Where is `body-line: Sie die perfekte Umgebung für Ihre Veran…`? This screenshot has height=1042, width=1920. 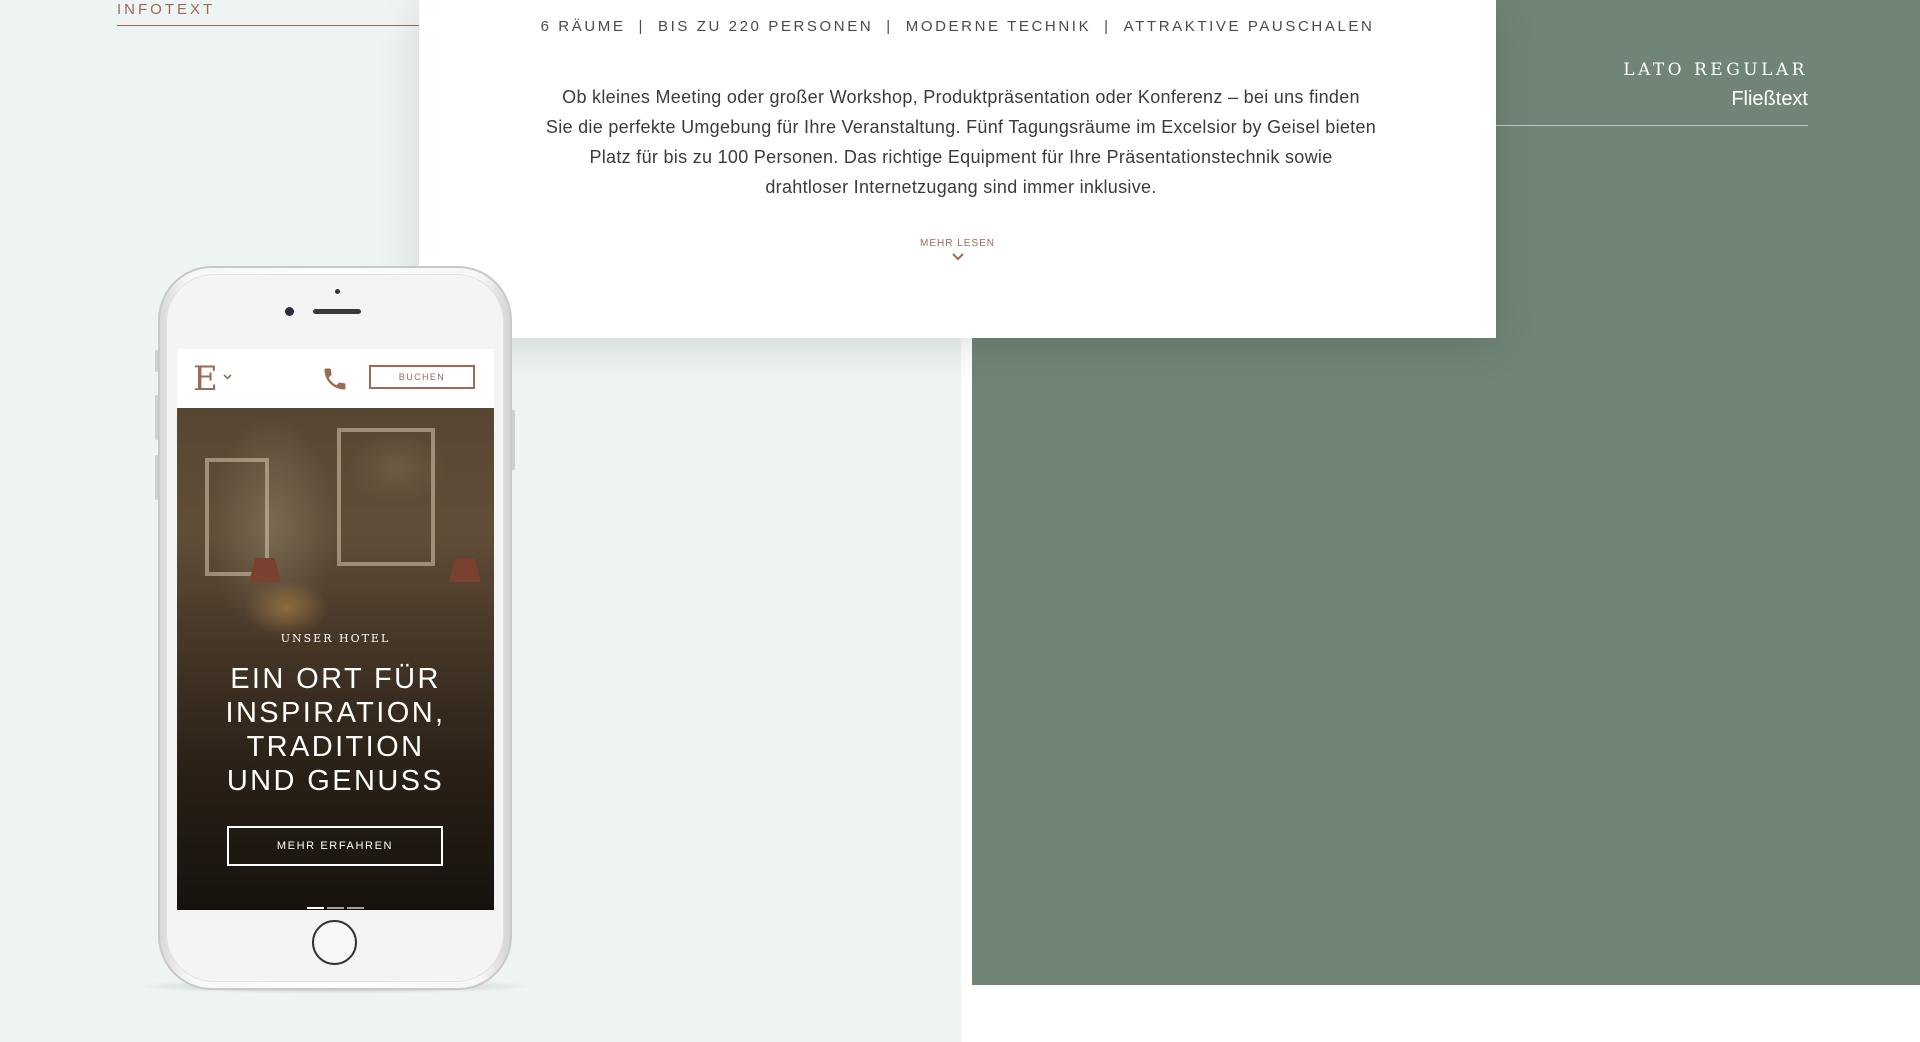
body-line: Sie die perfekte Umgebung für Ihre Veran… is located at coordinates (961, 127).